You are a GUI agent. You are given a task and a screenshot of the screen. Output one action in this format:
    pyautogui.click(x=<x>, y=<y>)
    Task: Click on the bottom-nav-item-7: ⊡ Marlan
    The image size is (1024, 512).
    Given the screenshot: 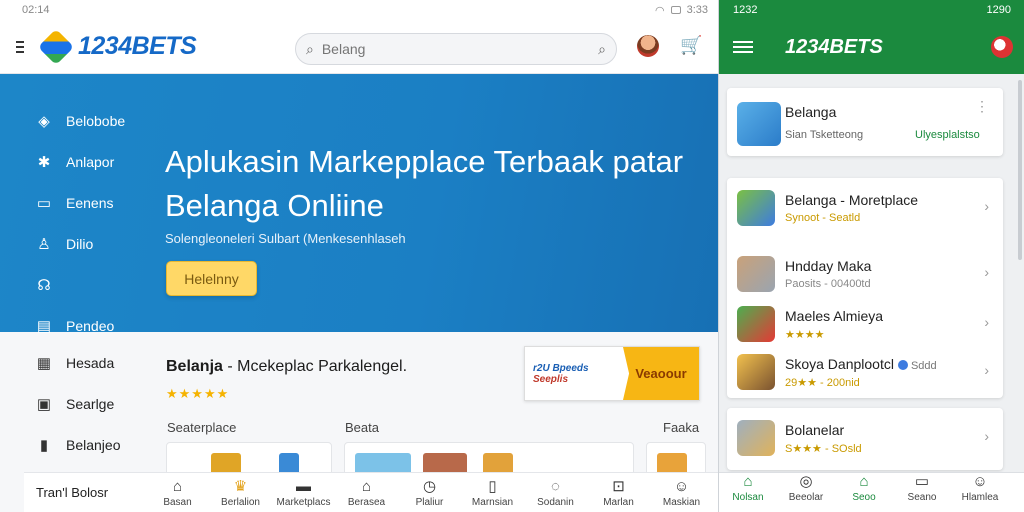 What is the action you would take?
    pyautogui.click(x=618, y=493)
    